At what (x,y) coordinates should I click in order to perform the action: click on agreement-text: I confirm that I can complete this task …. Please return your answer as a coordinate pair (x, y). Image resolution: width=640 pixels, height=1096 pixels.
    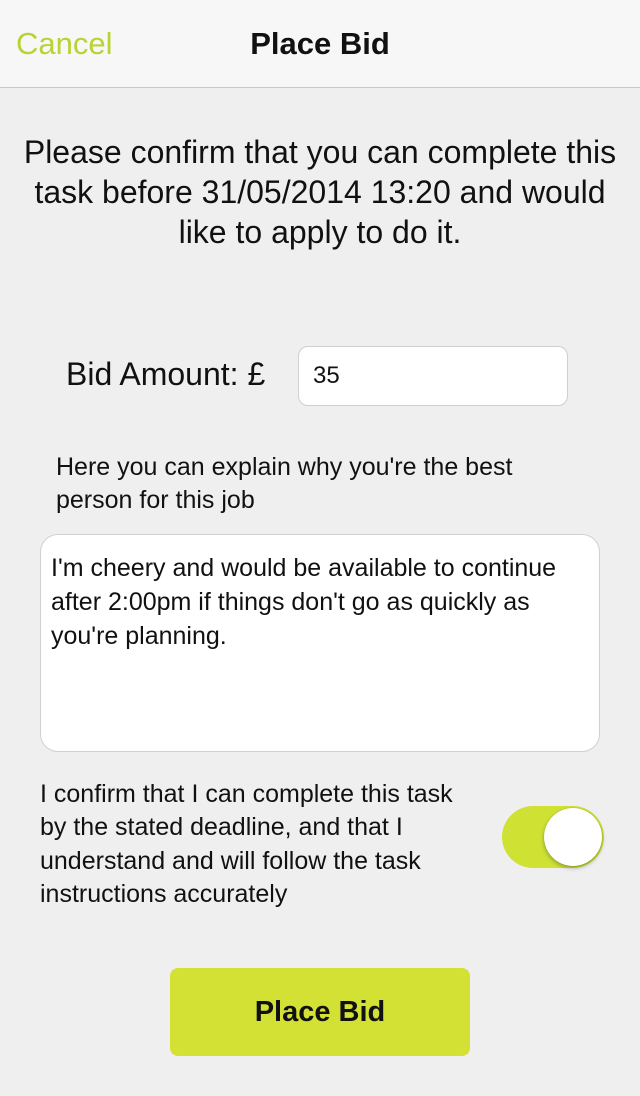
    Looking at the image, I should click on (246, 844).